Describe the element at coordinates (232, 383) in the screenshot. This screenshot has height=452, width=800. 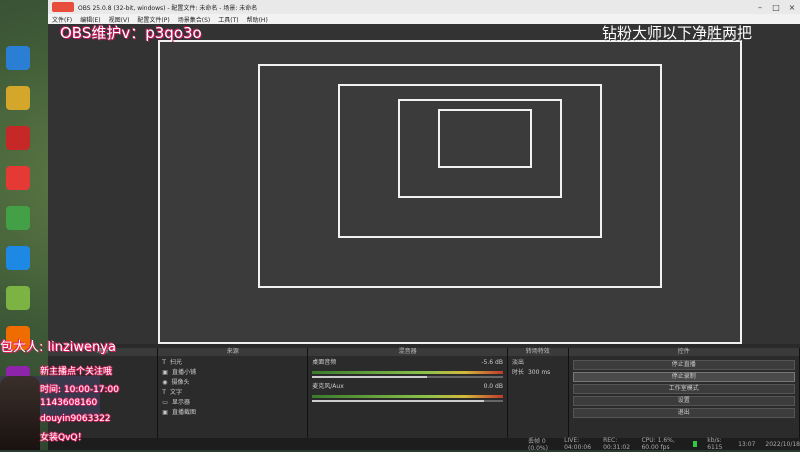
I see `source-item: ◉ 摄像头` at that location.